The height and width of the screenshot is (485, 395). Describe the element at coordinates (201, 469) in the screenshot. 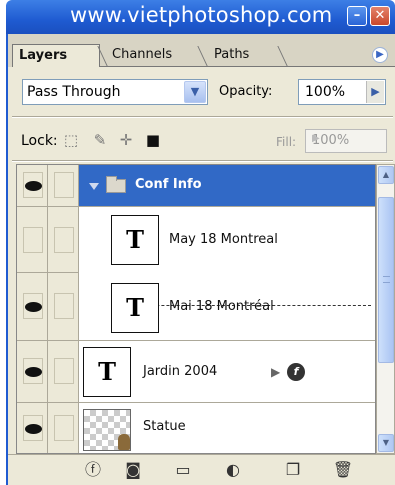

I see `panel-bottom-toolbar: ⓕ ◙ ▭ ◐ ❐ 🗑` at that location.